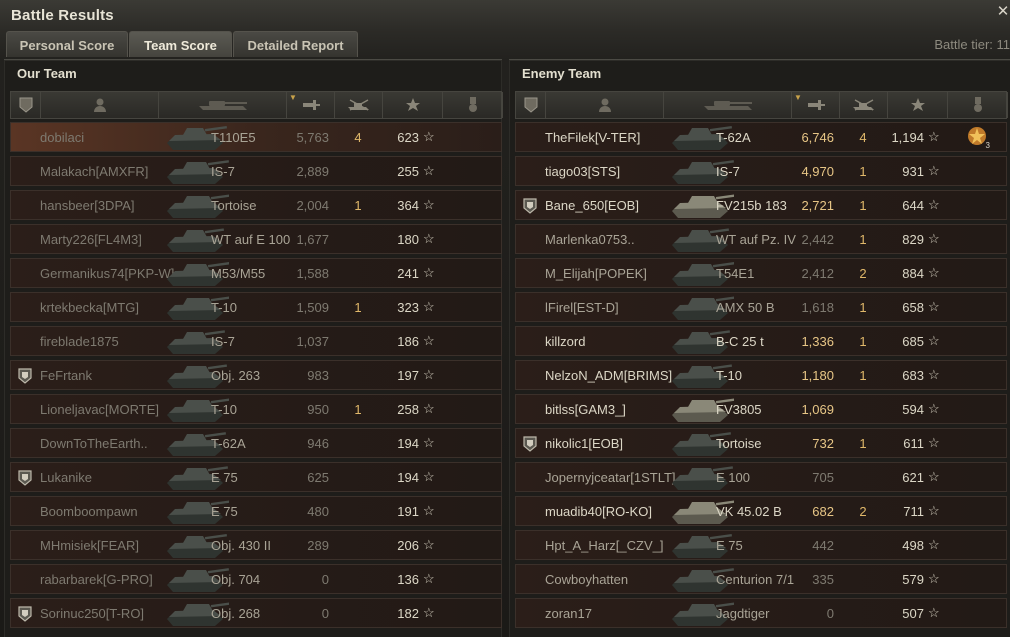 The image size is (1010, 637). Describe the element at coordinates (62, 137) in the screenshot. I see `player-name: dobilaci` at that location.